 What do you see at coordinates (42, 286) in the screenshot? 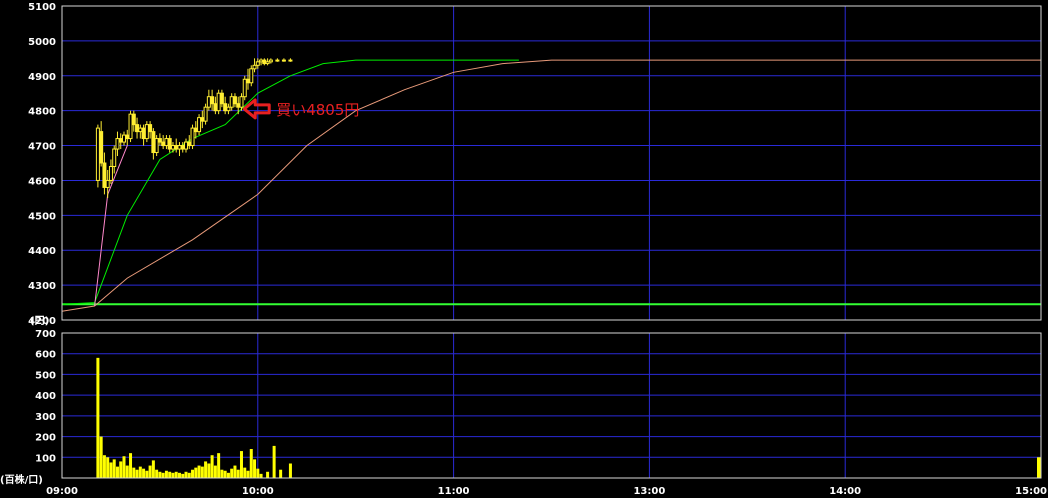
I see `price-tick-label: 4300` at bounding box center [42, 286].